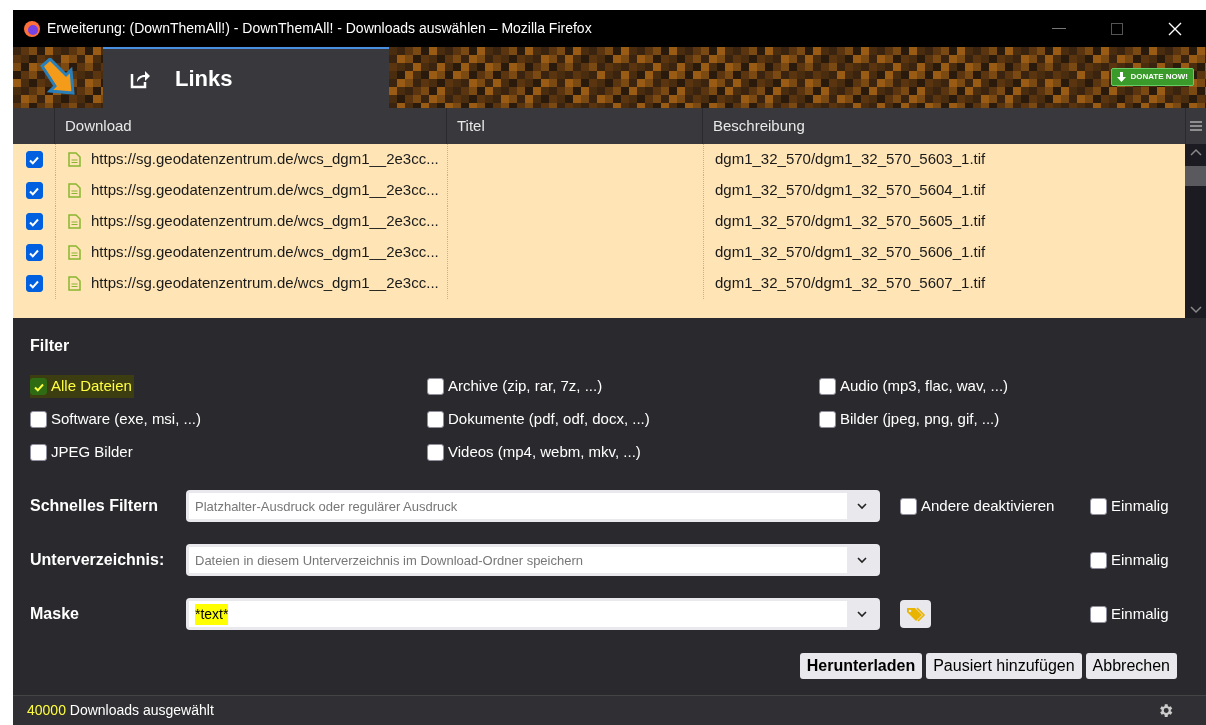 Image resolution: width=1206 pixels, height=725 pixels. I want to click on field-value: *text*, so click(212, 614).